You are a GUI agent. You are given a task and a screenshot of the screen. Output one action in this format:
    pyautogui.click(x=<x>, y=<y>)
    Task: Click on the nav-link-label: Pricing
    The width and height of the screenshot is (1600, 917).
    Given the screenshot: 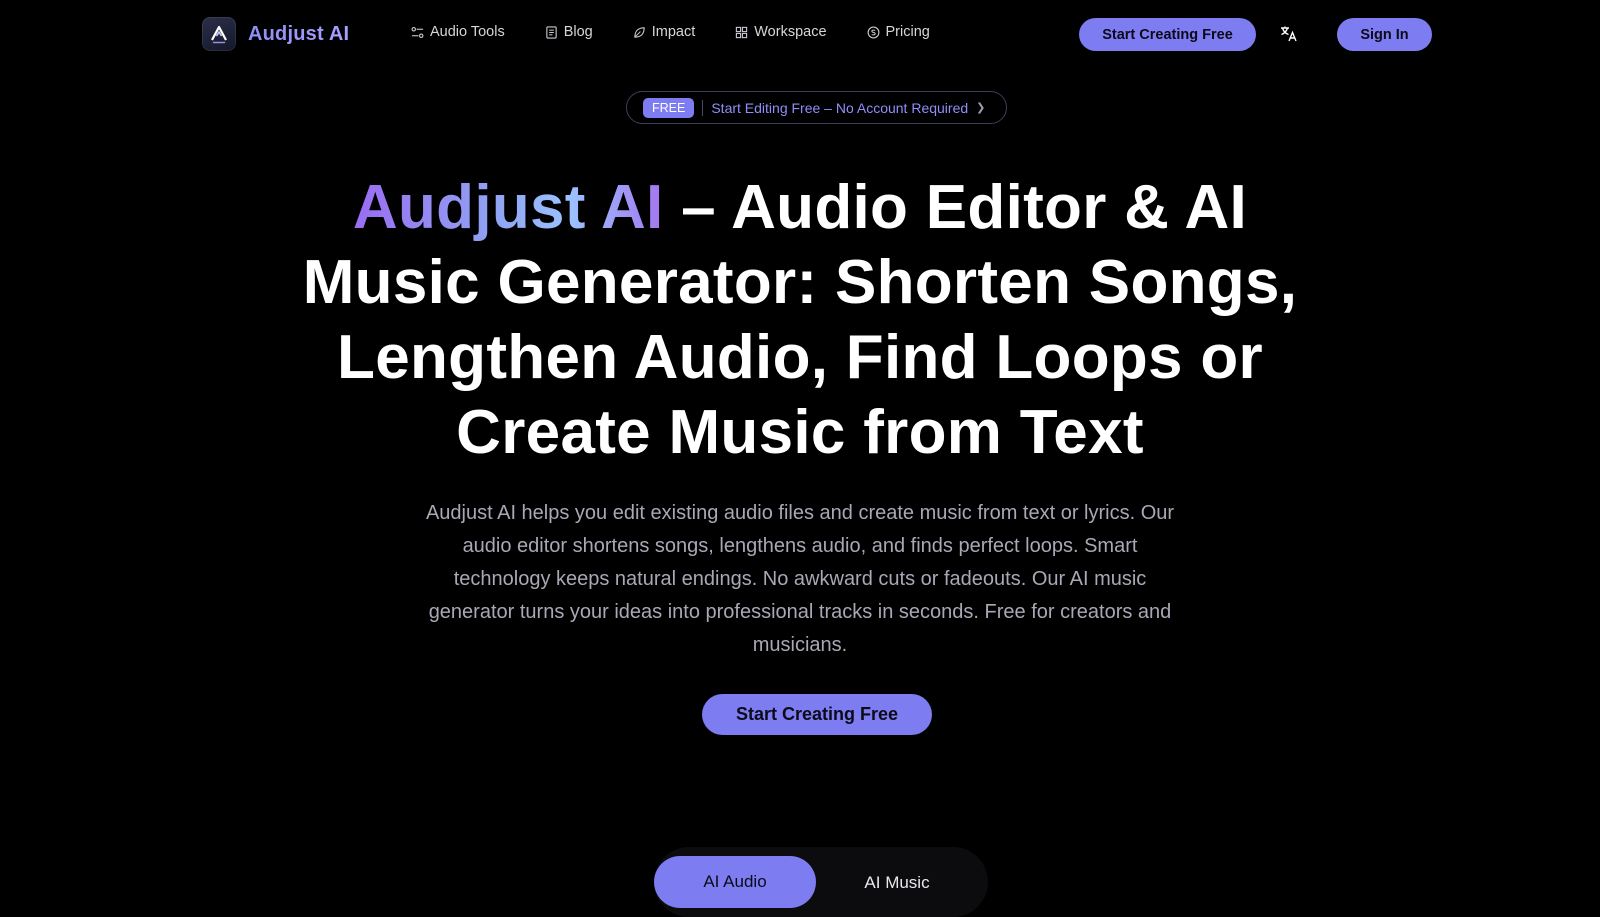 What is the action you would take?
    pyautogui.click(x=907, y=32)
    